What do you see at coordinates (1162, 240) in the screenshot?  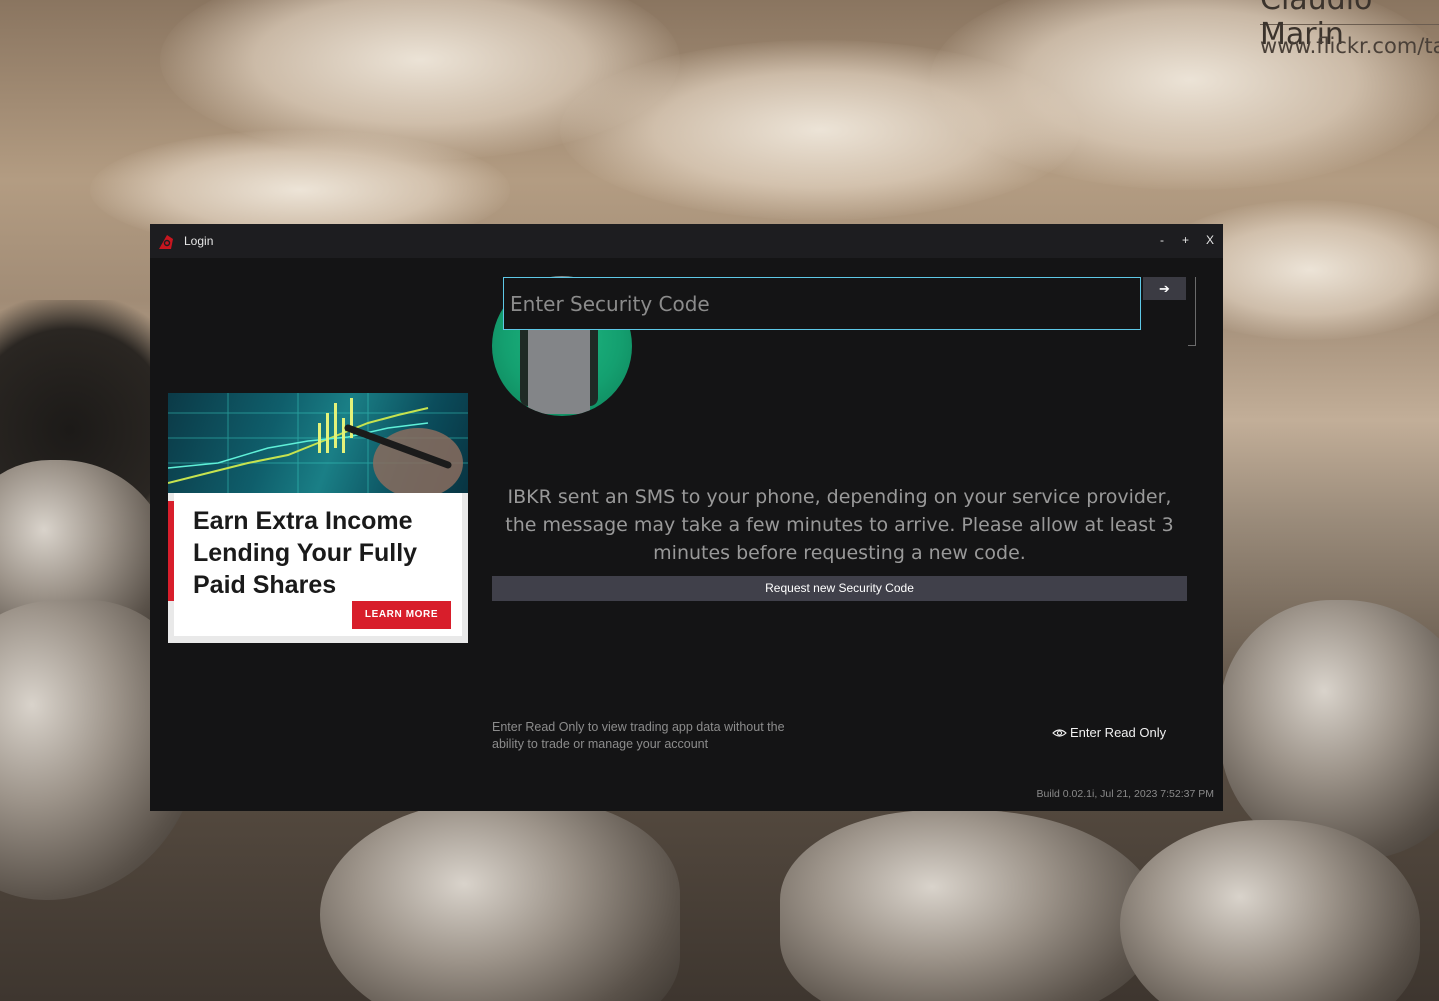 I see `minimize-button: -` at bounding box center [1162, 240].